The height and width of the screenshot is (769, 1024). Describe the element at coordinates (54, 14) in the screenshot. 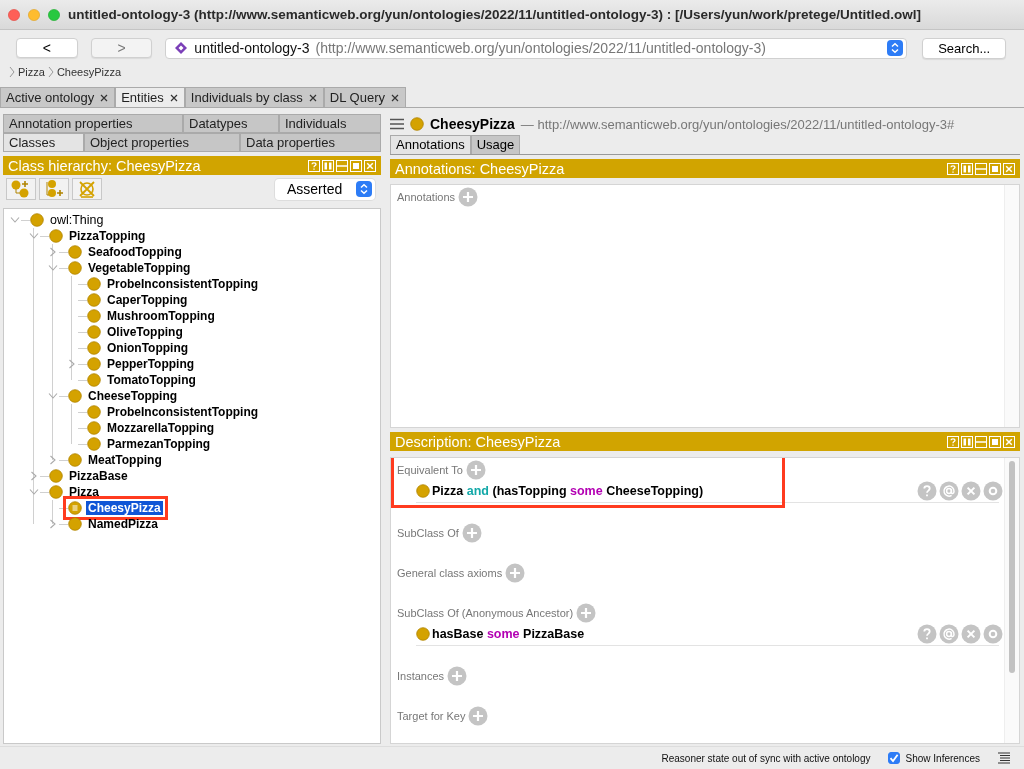

I see `zoom-icon` at that location.